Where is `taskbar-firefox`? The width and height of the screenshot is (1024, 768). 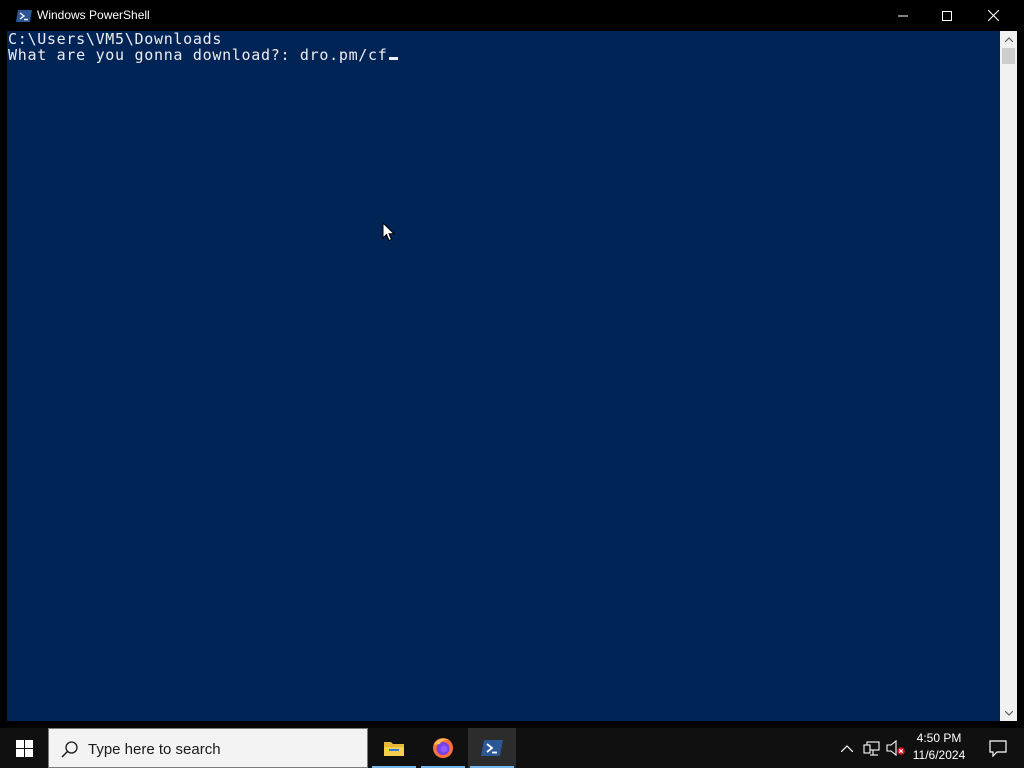 taskbar-firefox is located at coordinates (443, 748).